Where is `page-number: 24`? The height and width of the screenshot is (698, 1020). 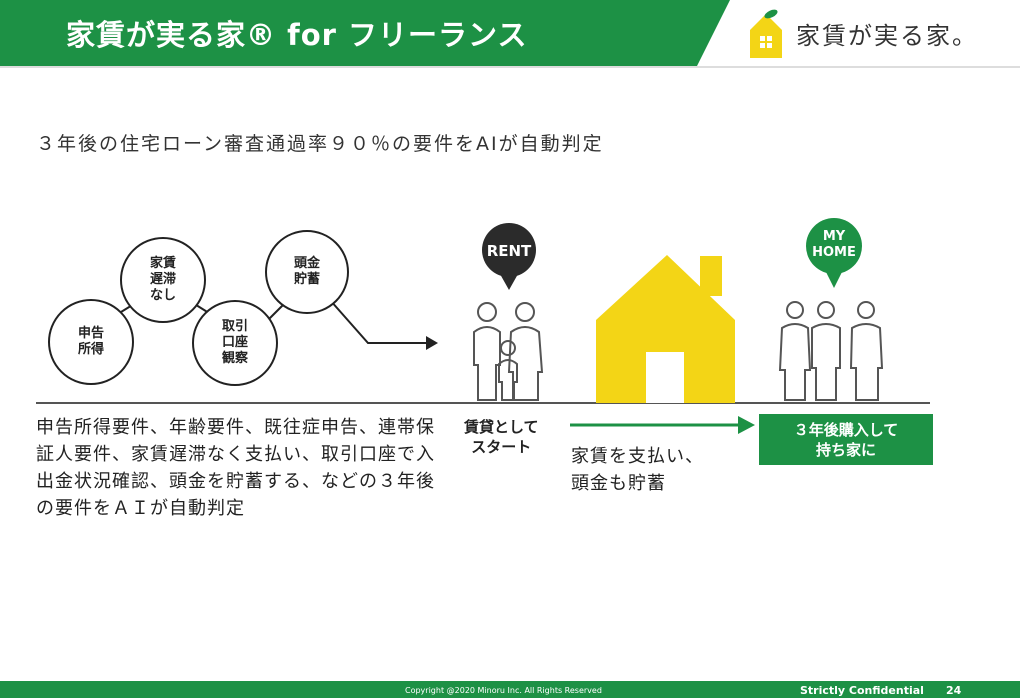
page-number: 24 is located at coordinates (954, 690).